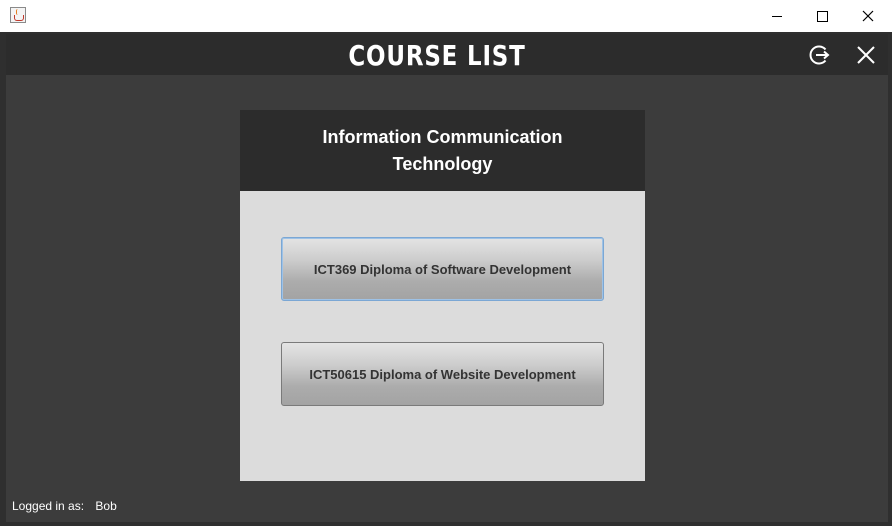 This screenshot has height=526, width=892. I want to click on window-close-button, so click(868, 16).